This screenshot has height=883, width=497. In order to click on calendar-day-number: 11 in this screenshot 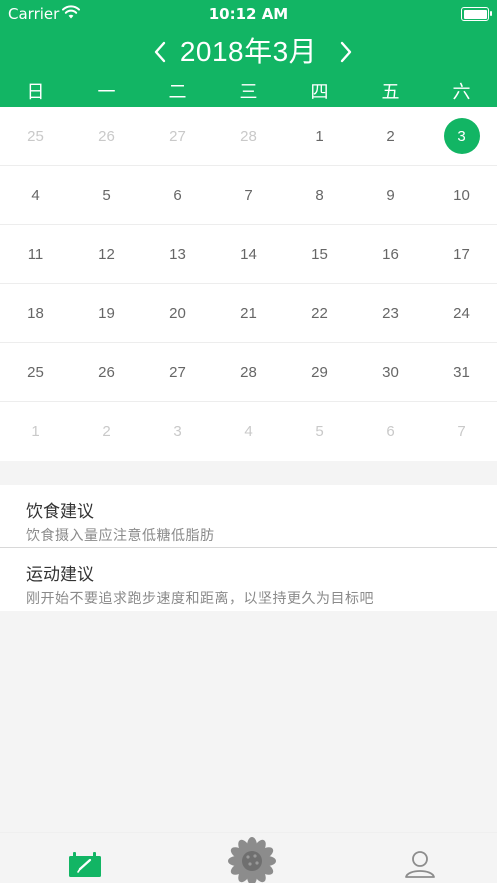, I will do `click(35, 254)`.